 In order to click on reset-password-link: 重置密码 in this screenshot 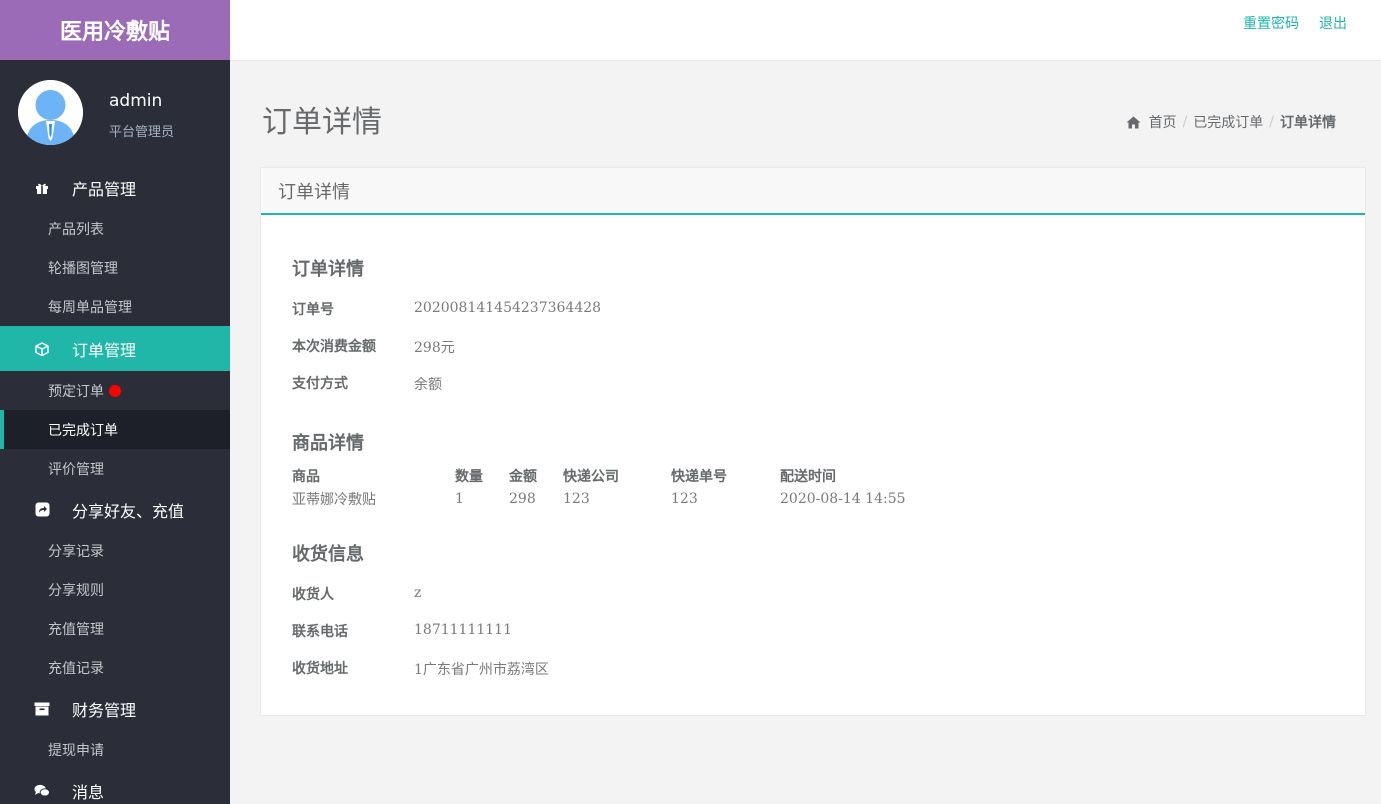, I will do `click(1271, 23)`.